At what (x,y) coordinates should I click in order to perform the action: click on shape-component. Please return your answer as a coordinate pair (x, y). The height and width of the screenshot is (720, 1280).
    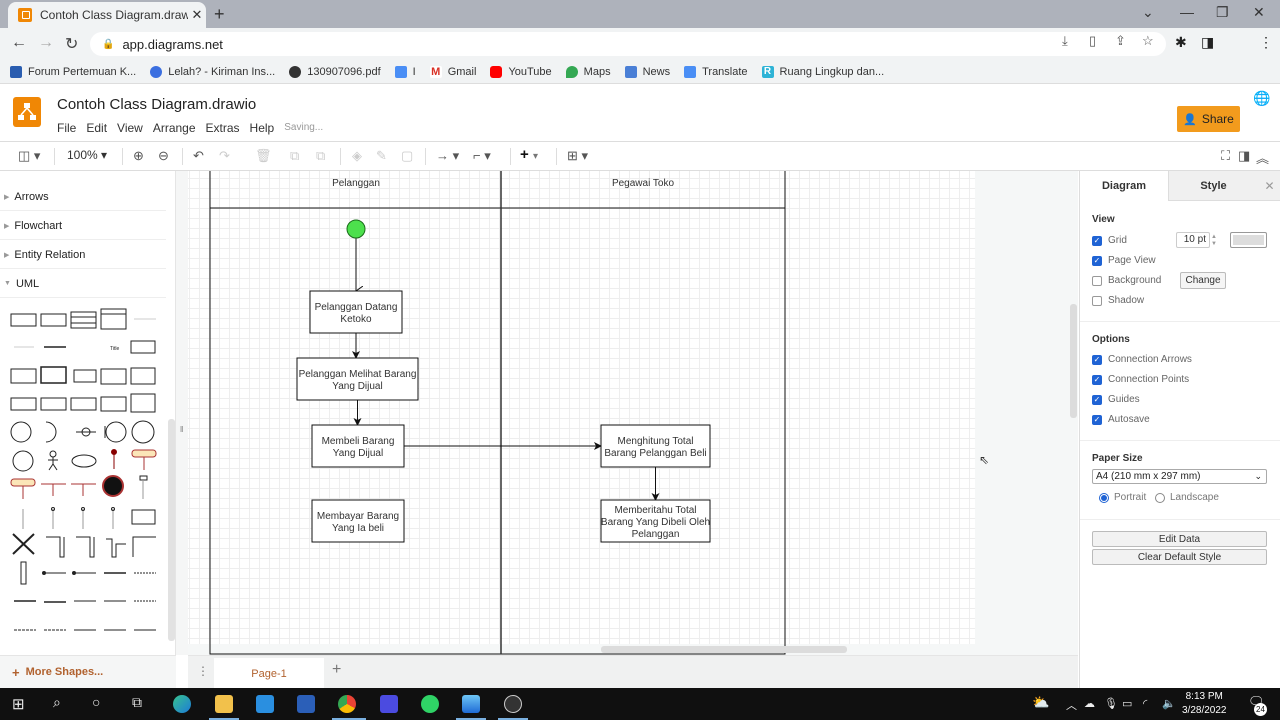
    Looking at the image, I should click on (85, 376).